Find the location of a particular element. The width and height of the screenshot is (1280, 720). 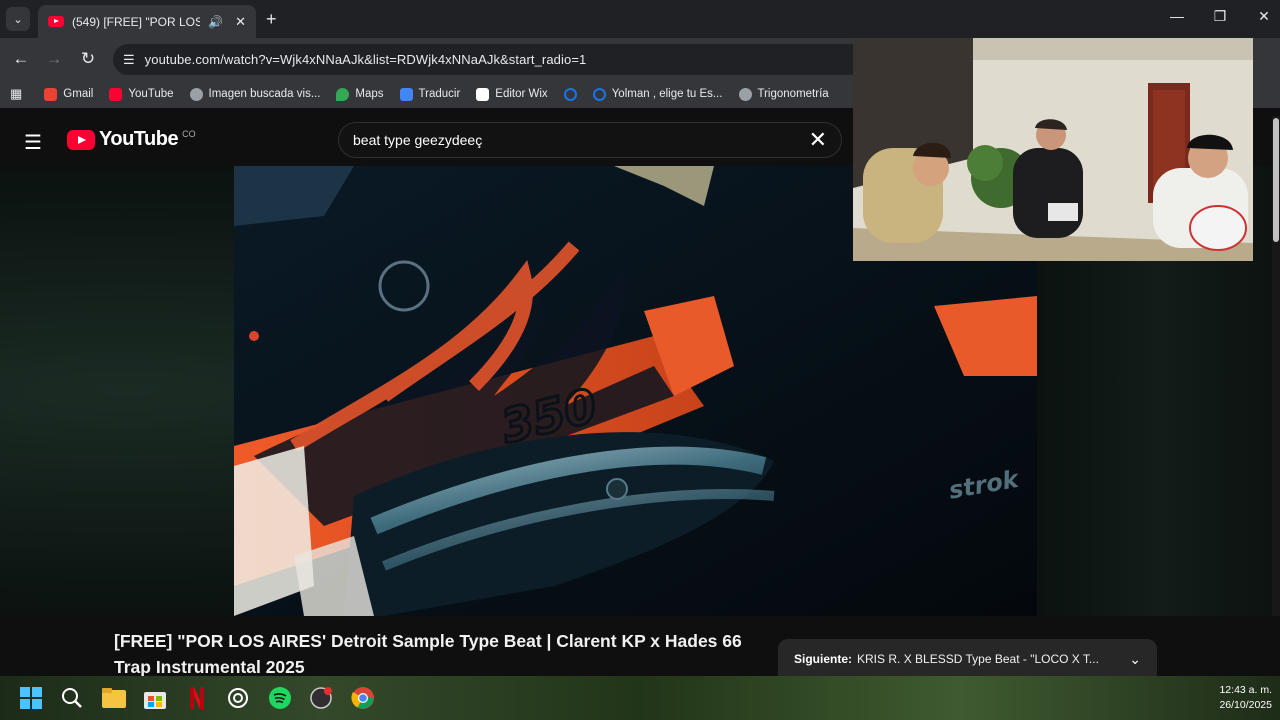

bookmark-traducir: Traducir is located at coordinates (430, 94).